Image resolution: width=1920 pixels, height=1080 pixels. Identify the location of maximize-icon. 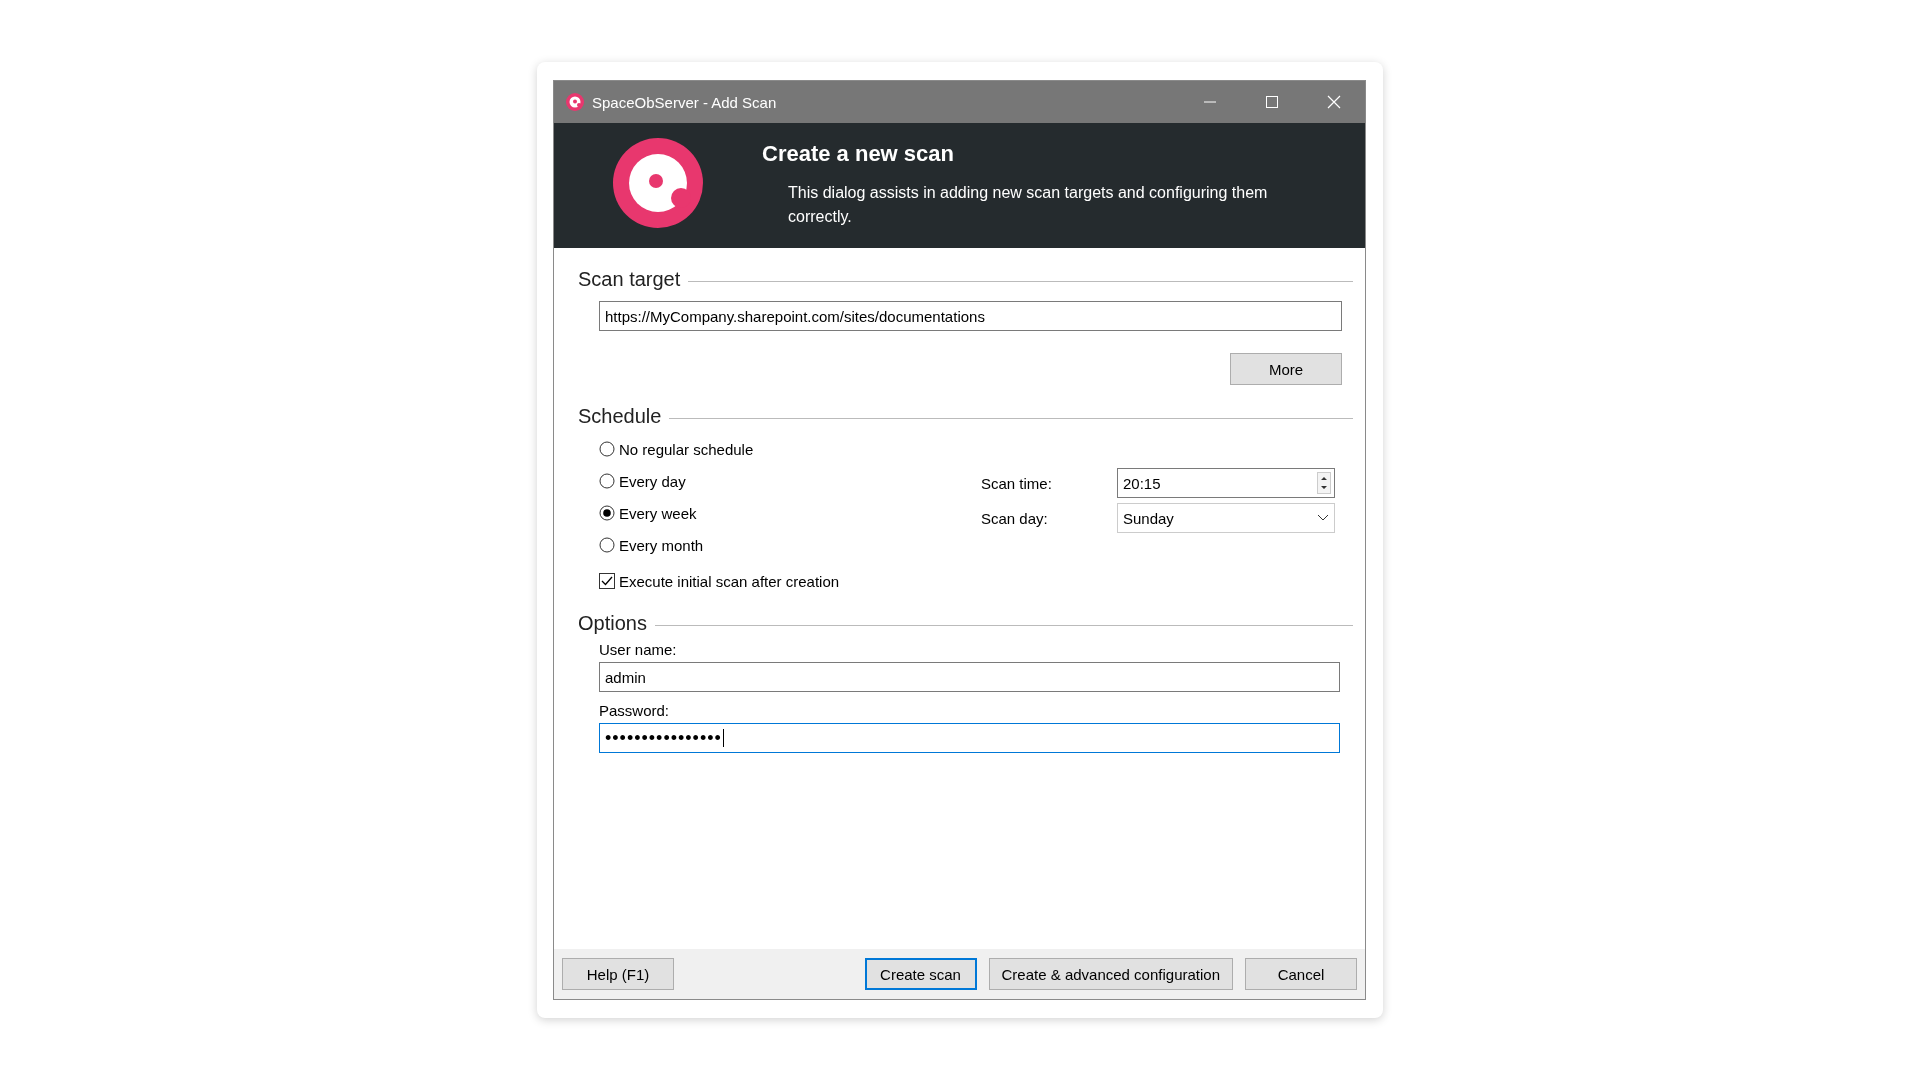
(1272, 102).